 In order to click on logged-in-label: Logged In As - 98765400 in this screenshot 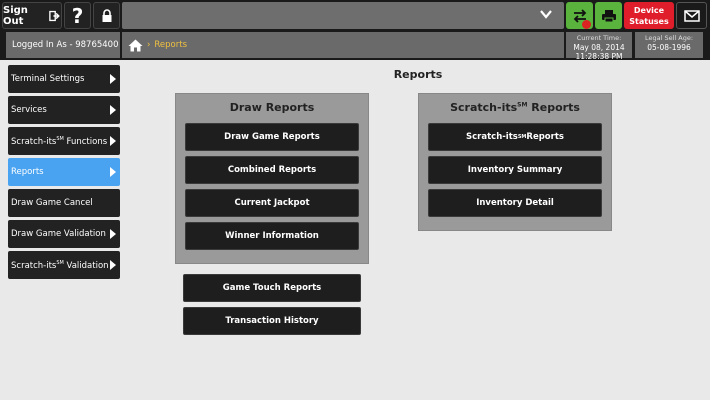, I will do `click(63, 45)`.